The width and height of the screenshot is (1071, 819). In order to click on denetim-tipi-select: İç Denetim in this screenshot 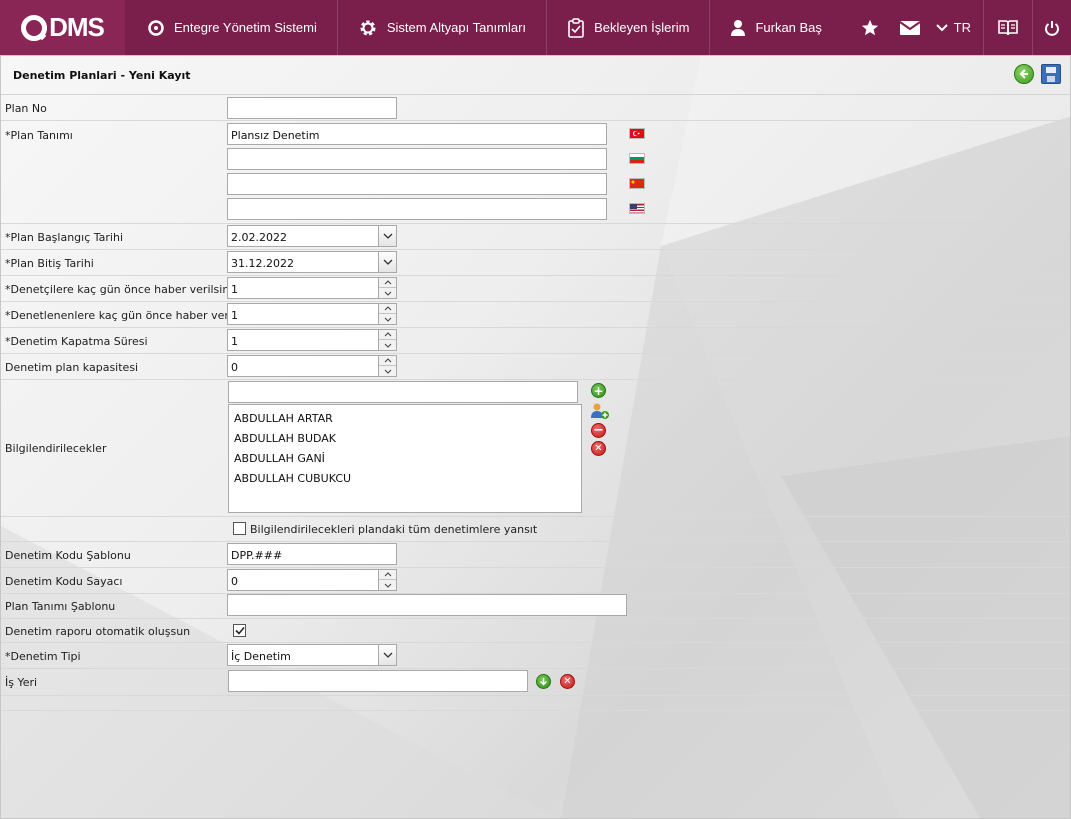, I will do `click(312, 655)`.